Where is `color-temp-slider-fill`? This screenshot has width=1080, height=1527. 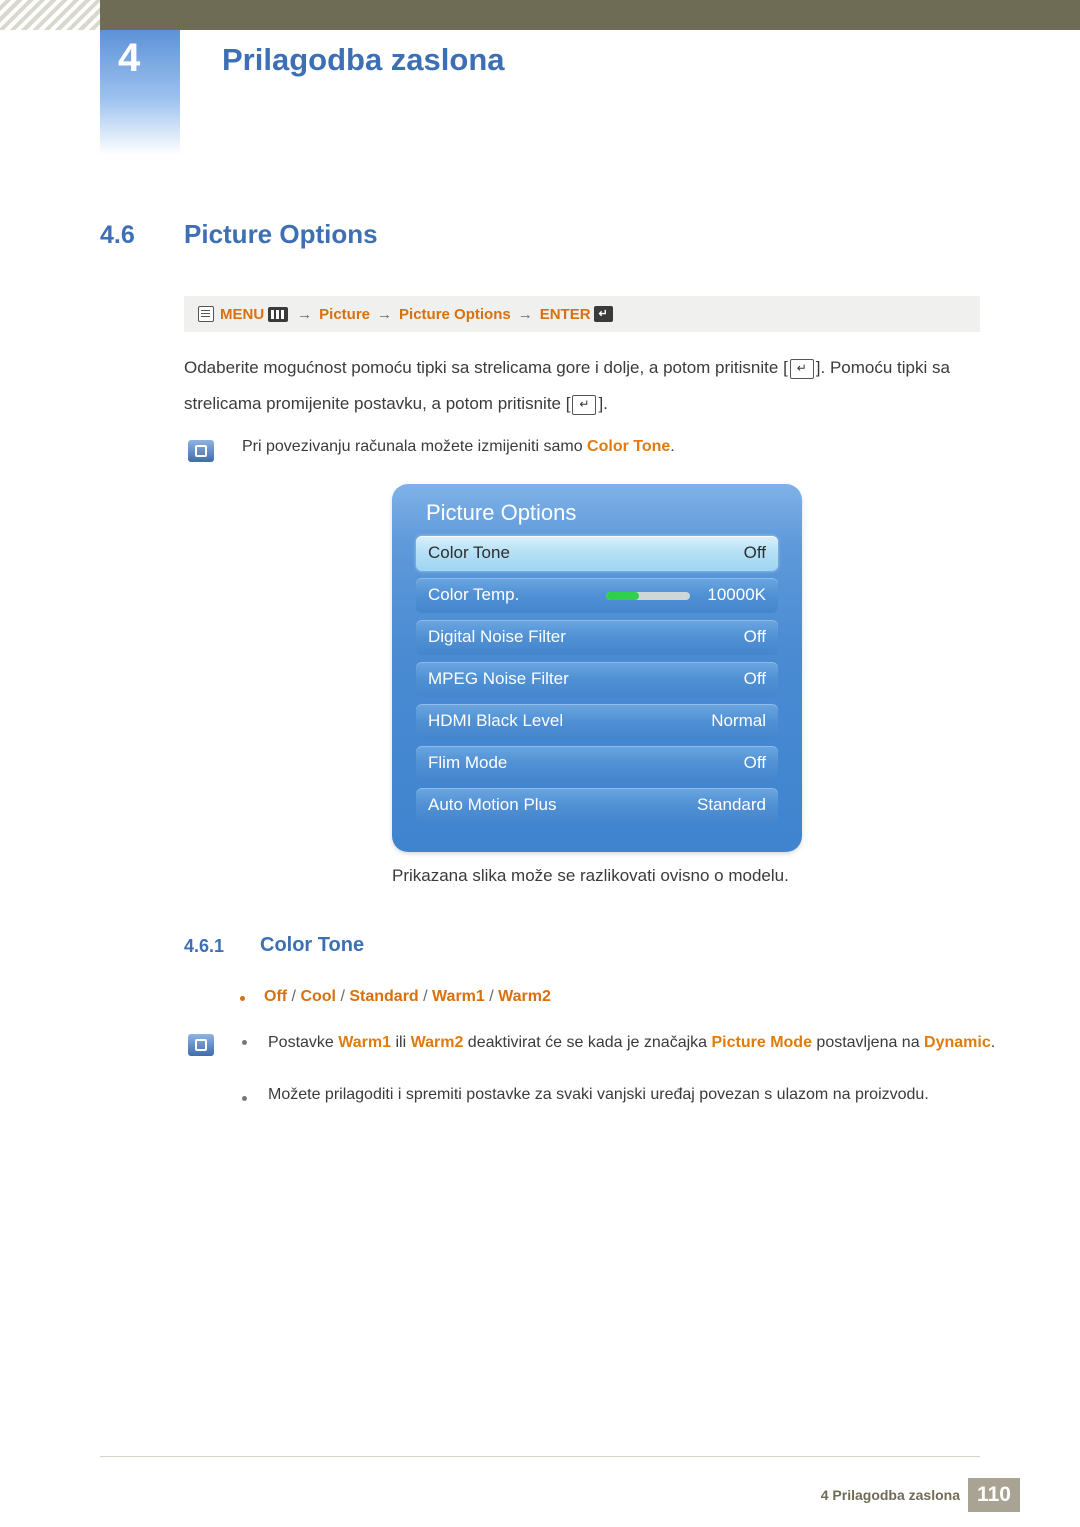
color-temp-slider-fill is located at coordinates (622, 596).